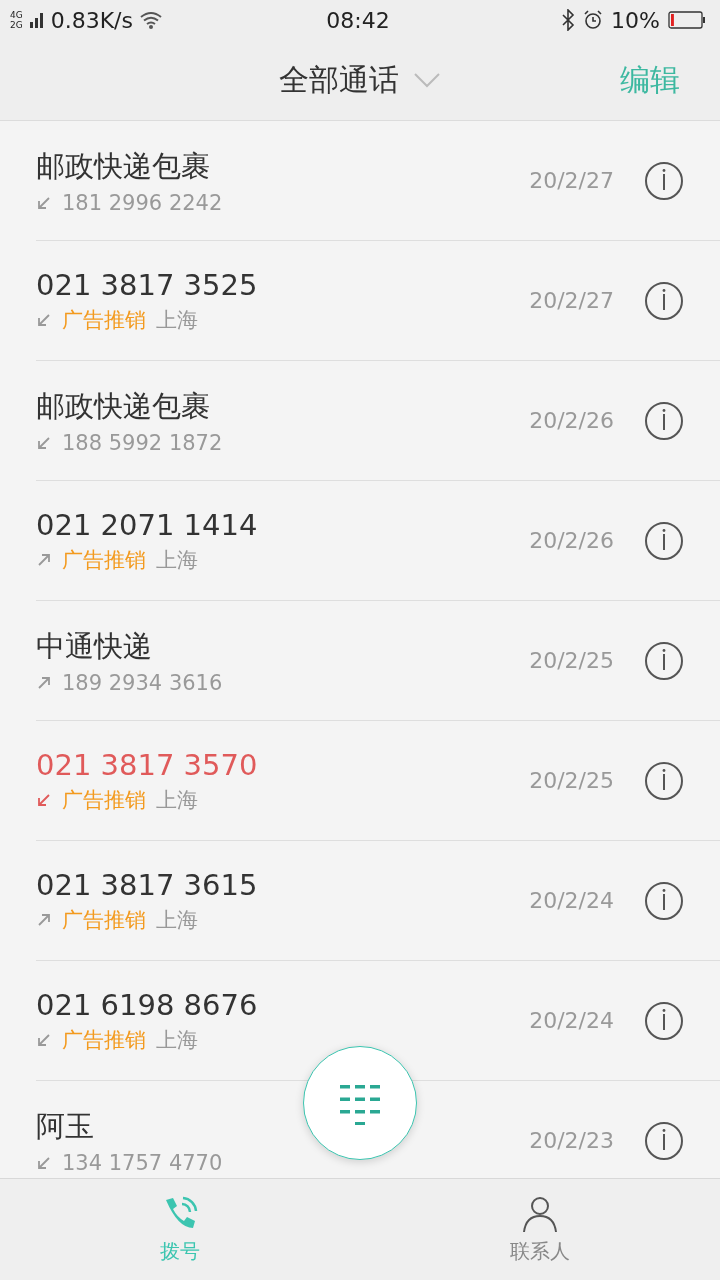 The image size is (720, 1280). I want to click on wifi-icon, so click(151, 20).